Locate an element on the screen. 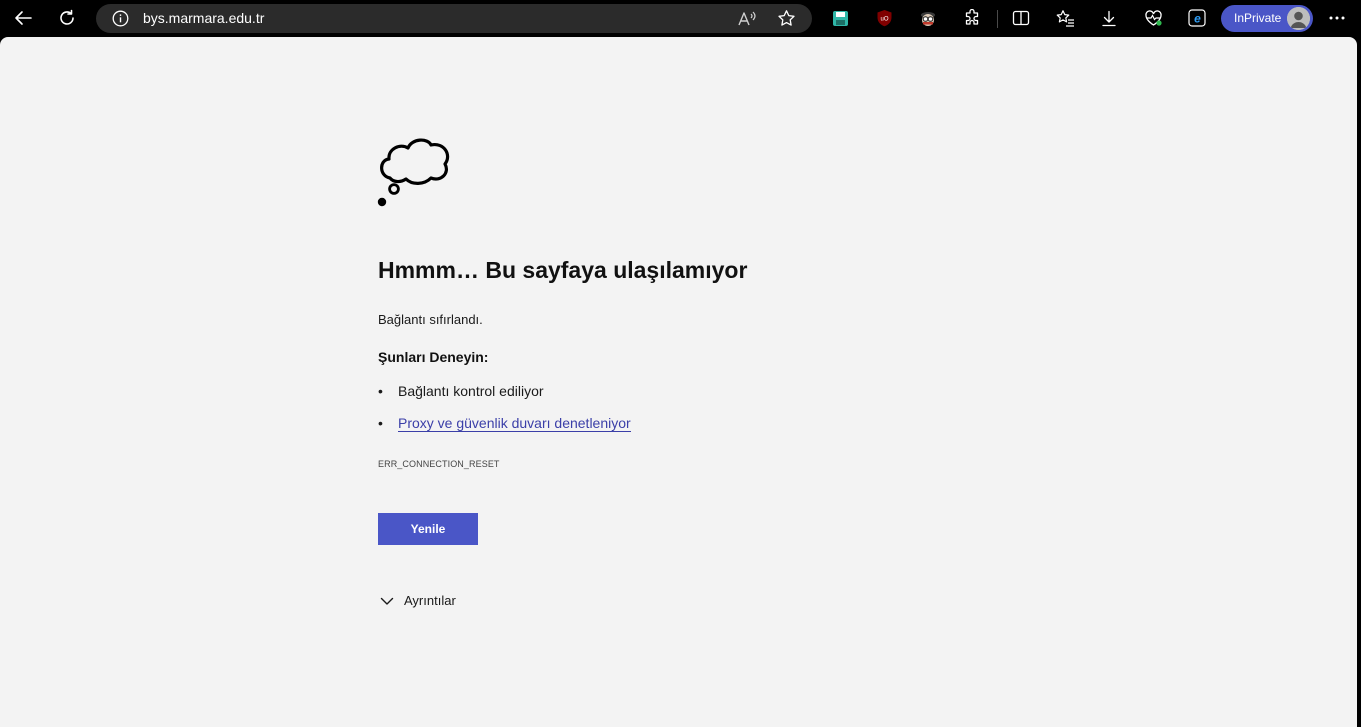  more-dots-icon is located at coordinates (1337, 18).